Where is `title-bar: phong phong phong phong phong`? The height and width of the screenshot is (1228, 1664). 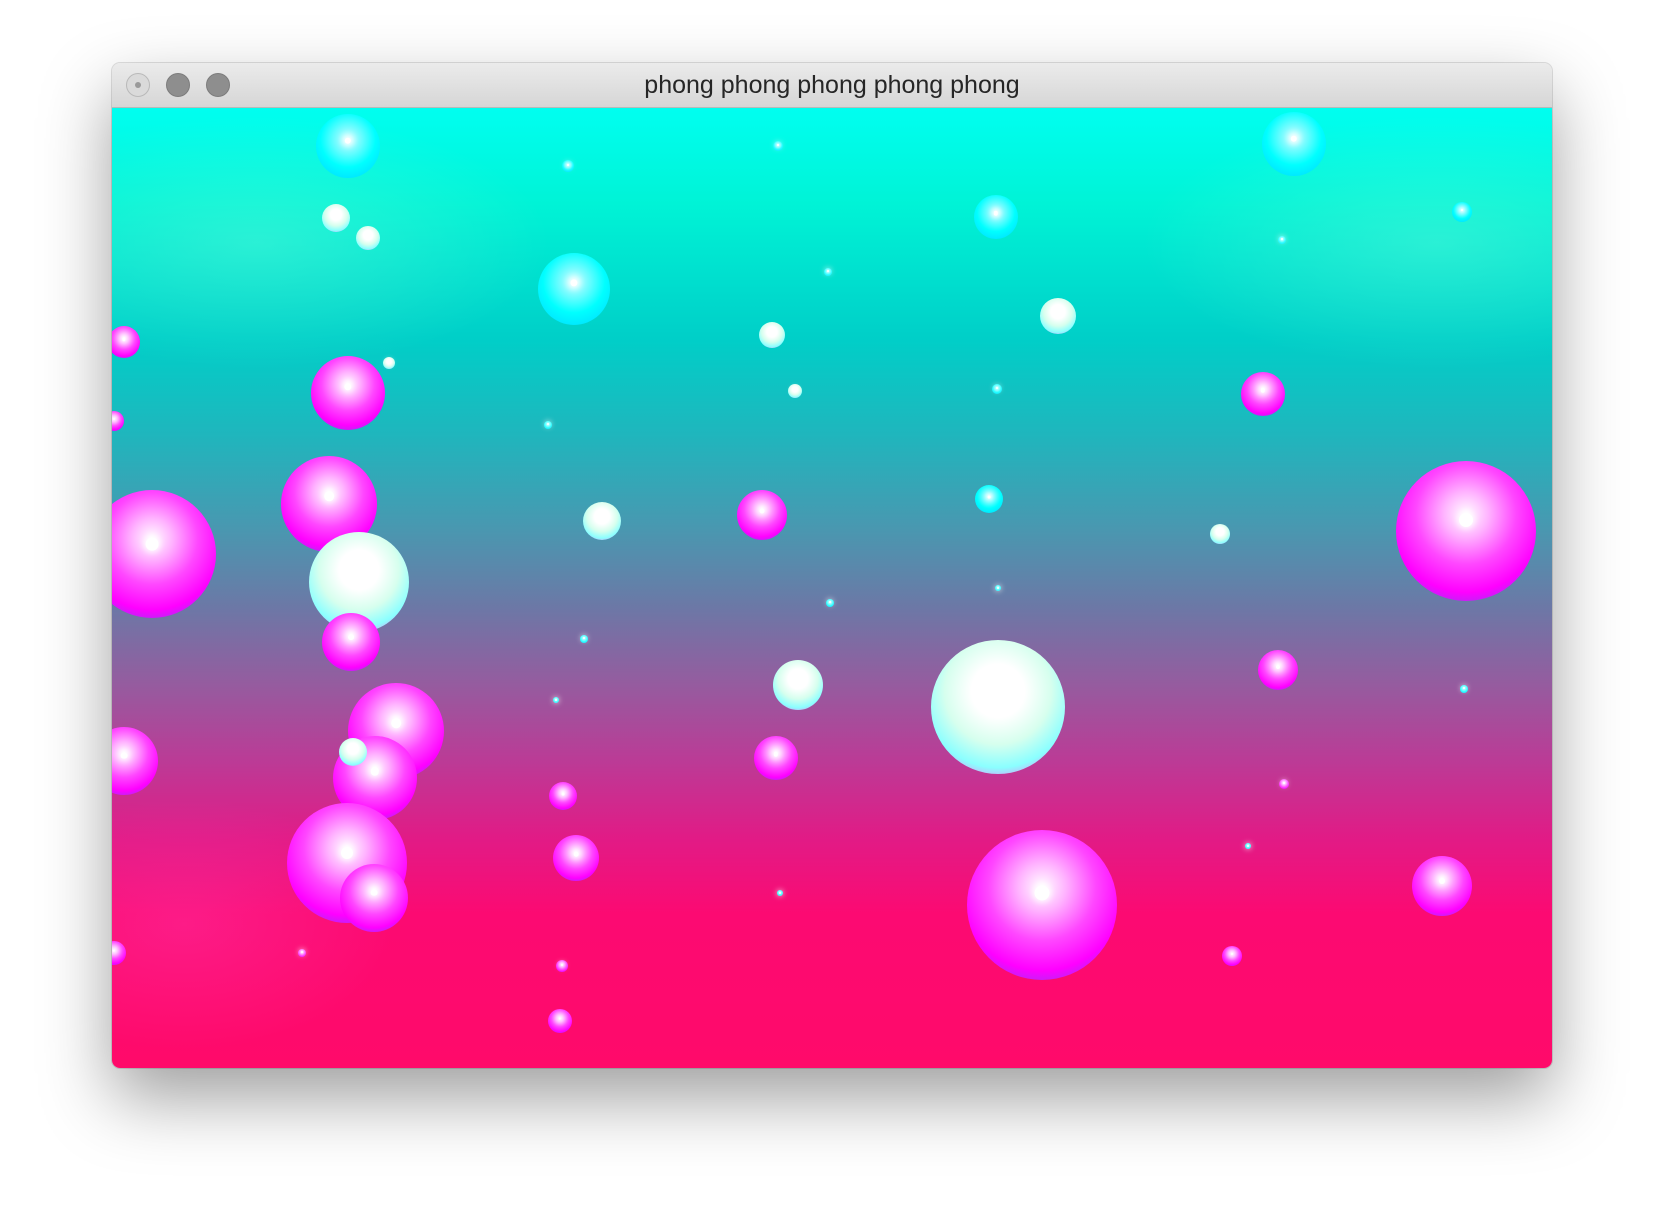
title-bar: phong phong phong phong phong is located at coordinates (832, 85).